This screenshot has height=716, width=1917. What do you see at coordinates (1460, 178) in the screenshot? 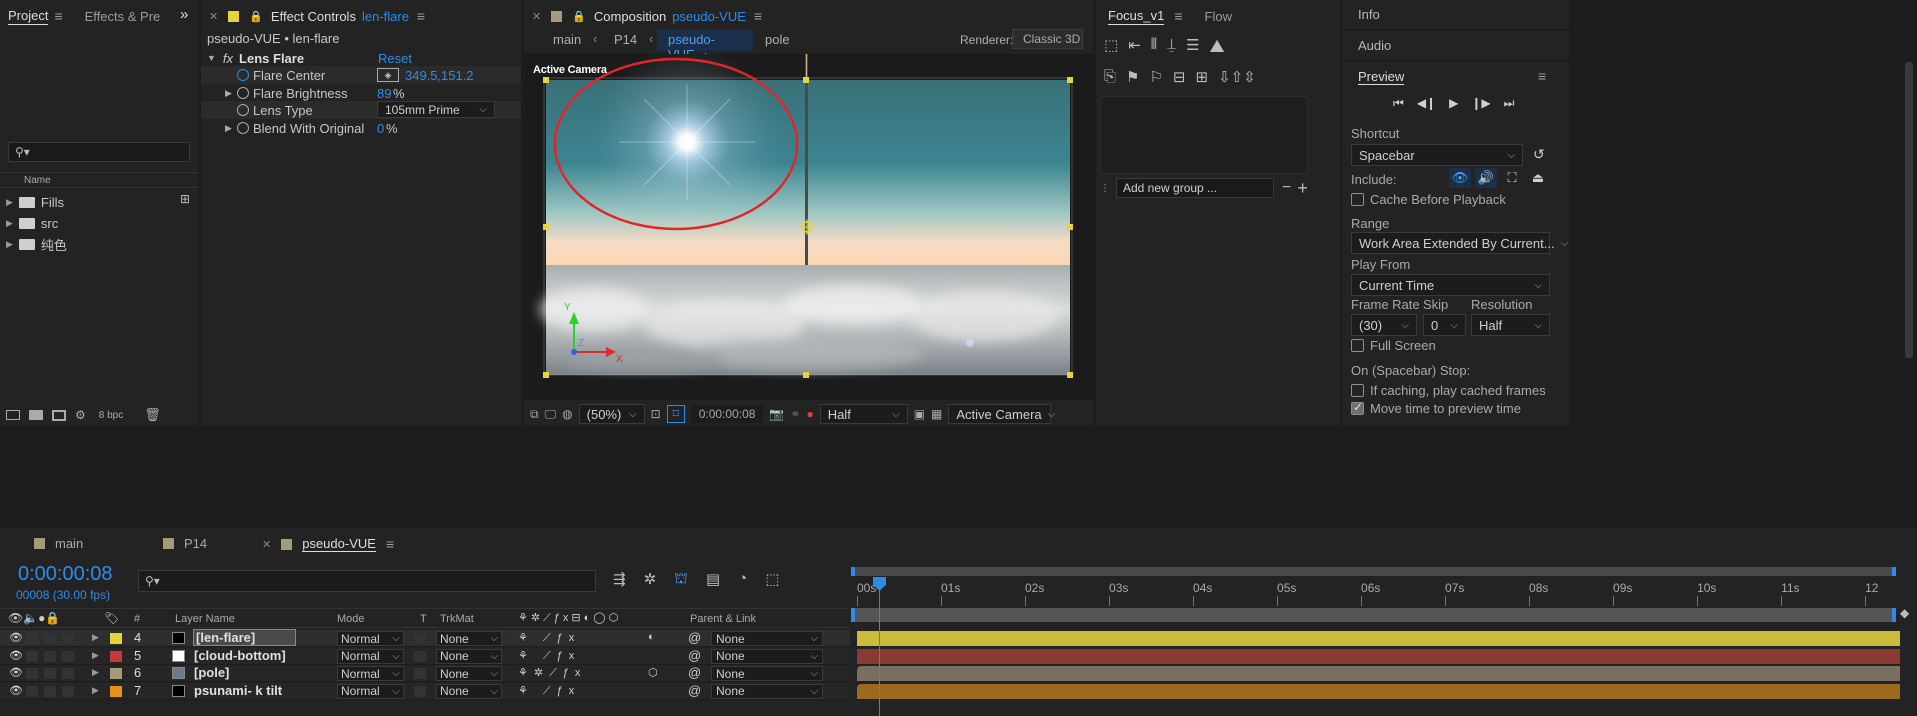
I see `include-video-icon: 👁` at bounding box center [1460, 178].